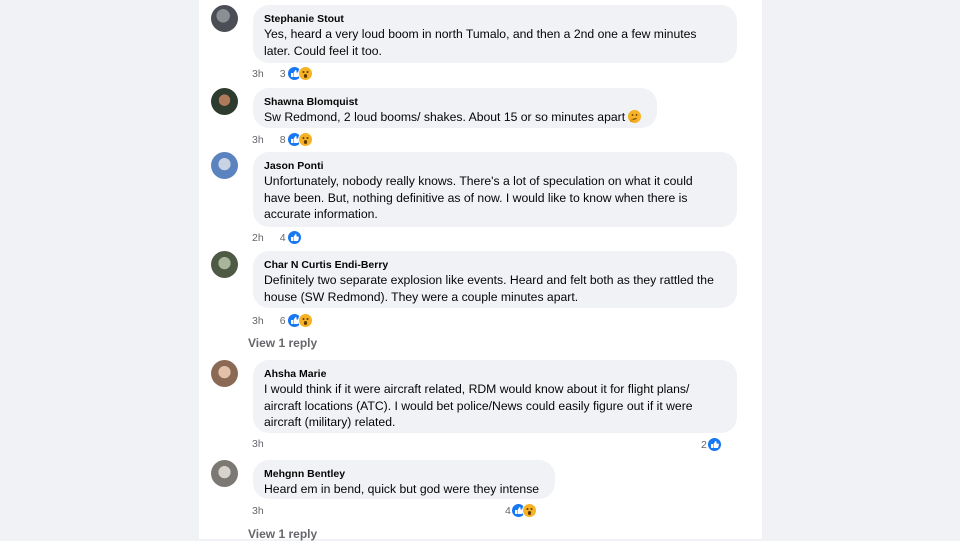 The height and width of the screenshot is (541, 960). I want to click on view-replies-link: View 1 reply, so click(282, 343).